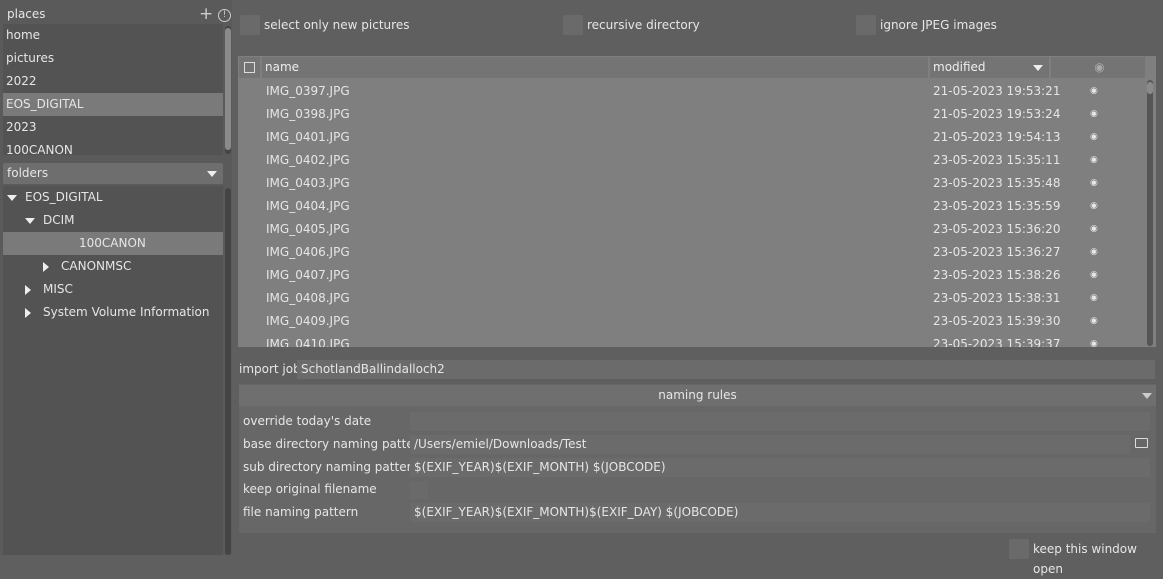 The width and height of the screenshot is (1163, 579). I want to click on file-name: IMG_0402.JPG, so click(308, 160).